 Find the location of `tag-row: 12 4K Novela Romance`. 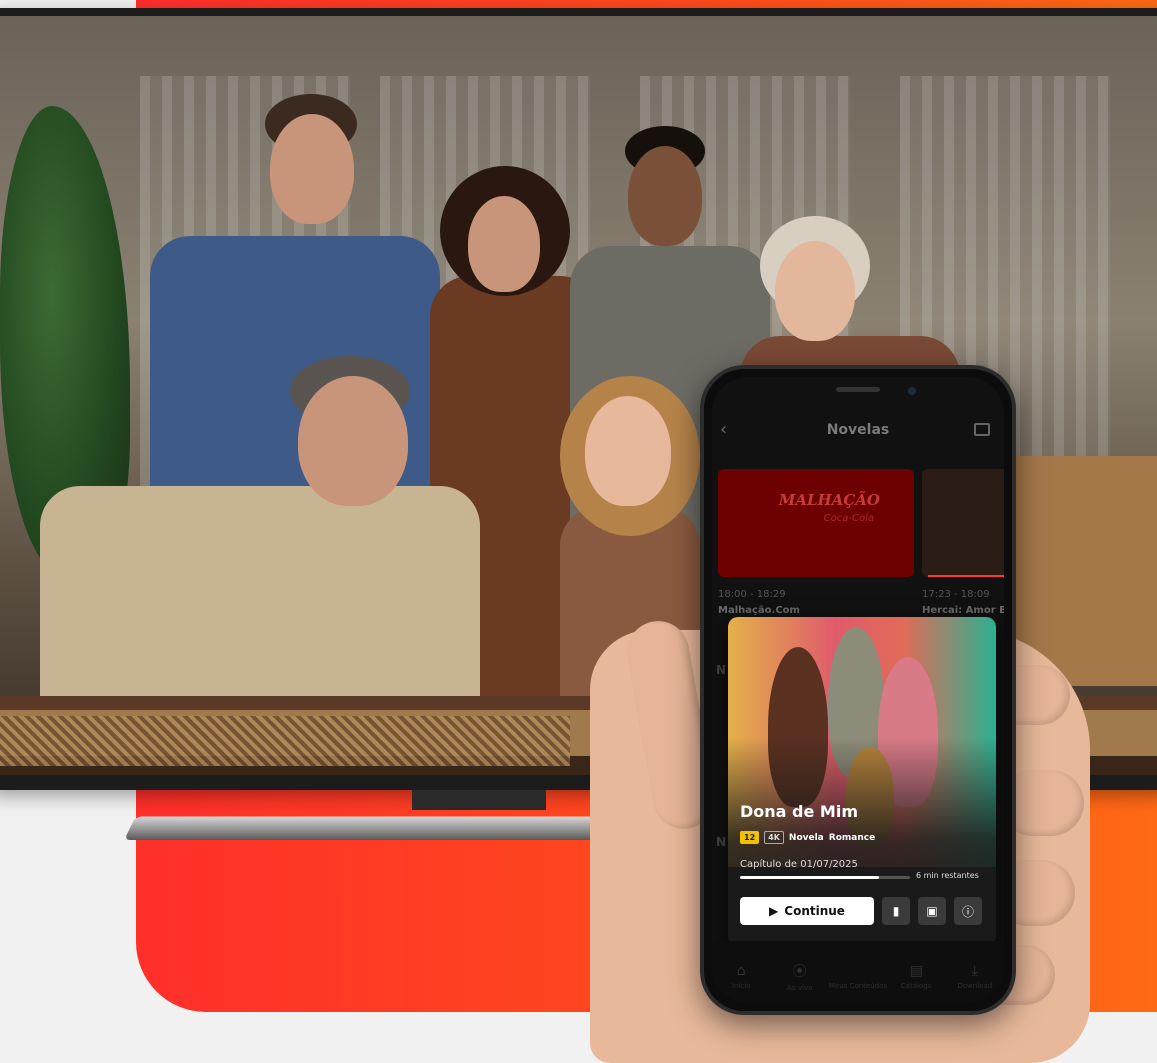

tag-row: 12 4K Novela Romance is located at coordinates (807, 837).